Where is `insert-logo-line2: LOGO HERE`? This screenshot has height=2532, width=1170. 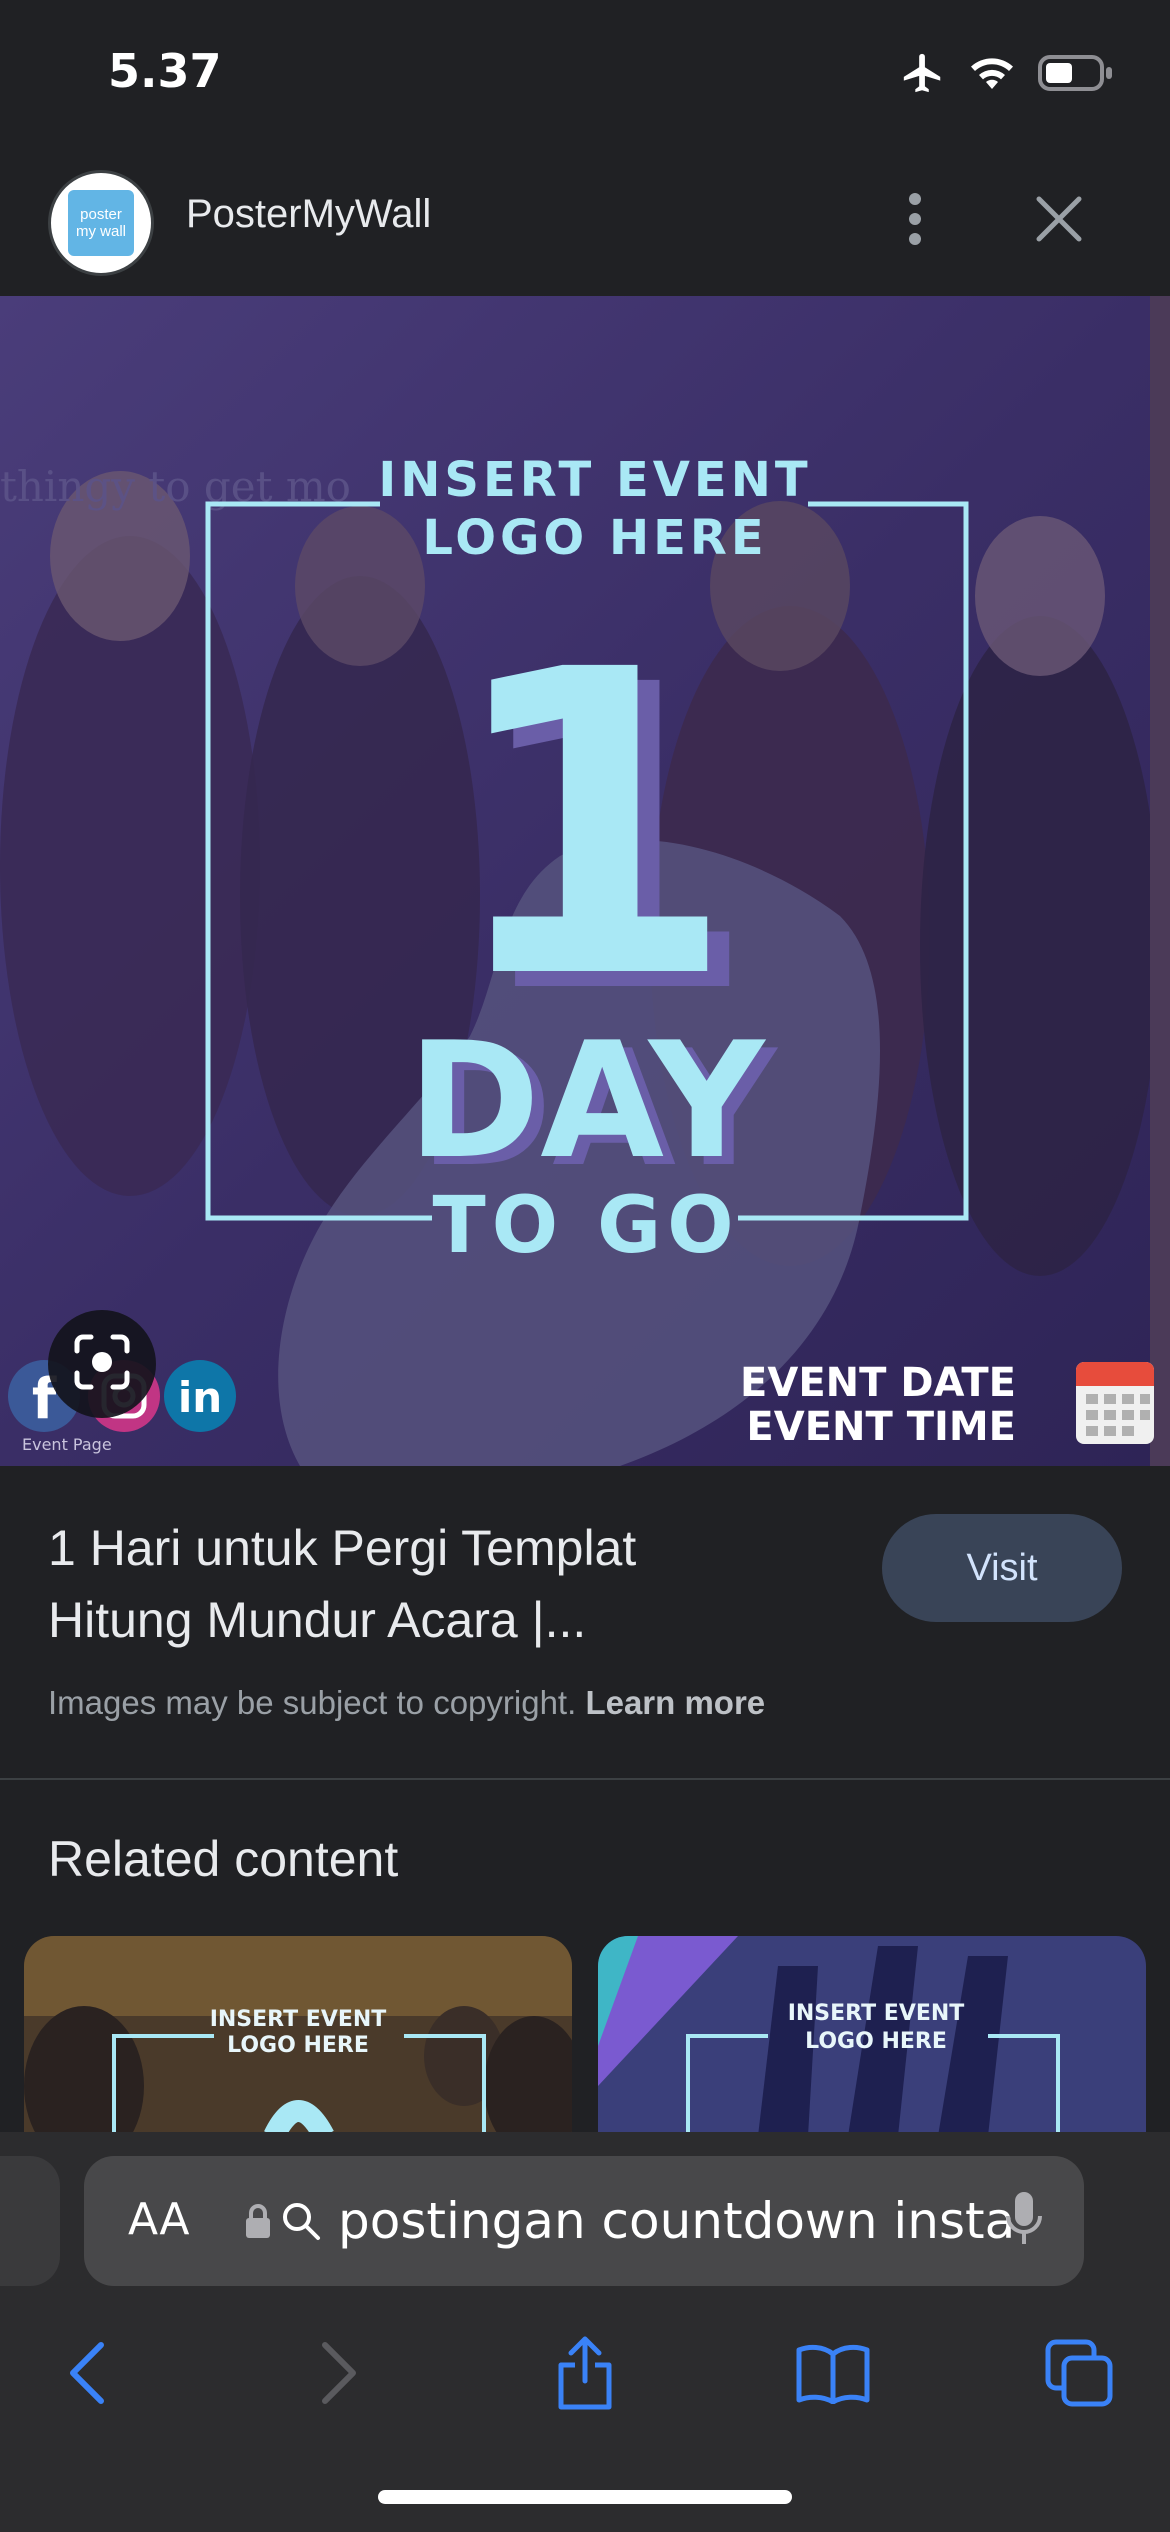 insert-logo-line2: LOGO HERE is located at coordinates (594, 538).